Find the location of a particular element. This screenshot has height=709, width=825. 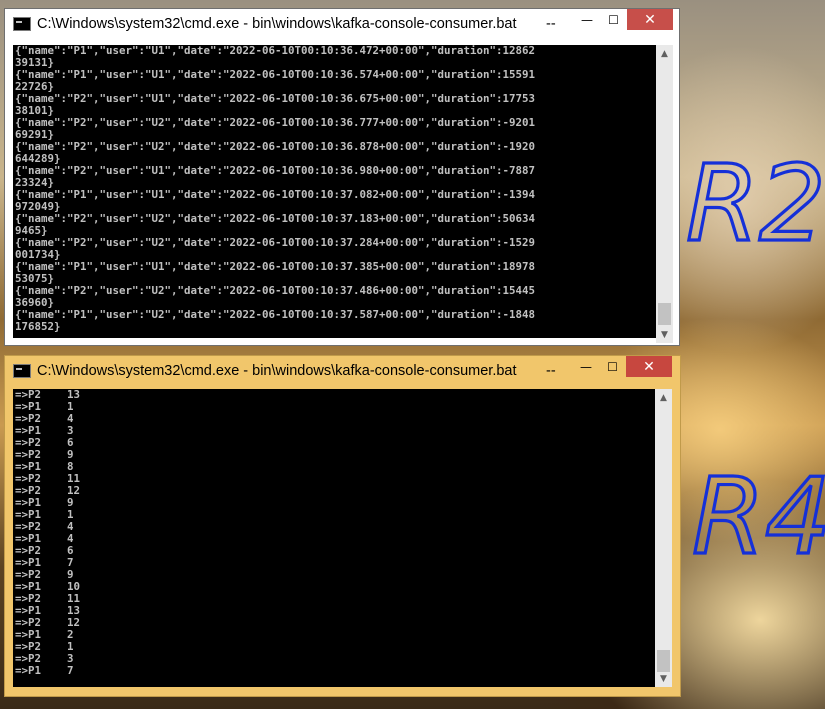

console-line: =>P1 3 is located at coordinates (44, 430).